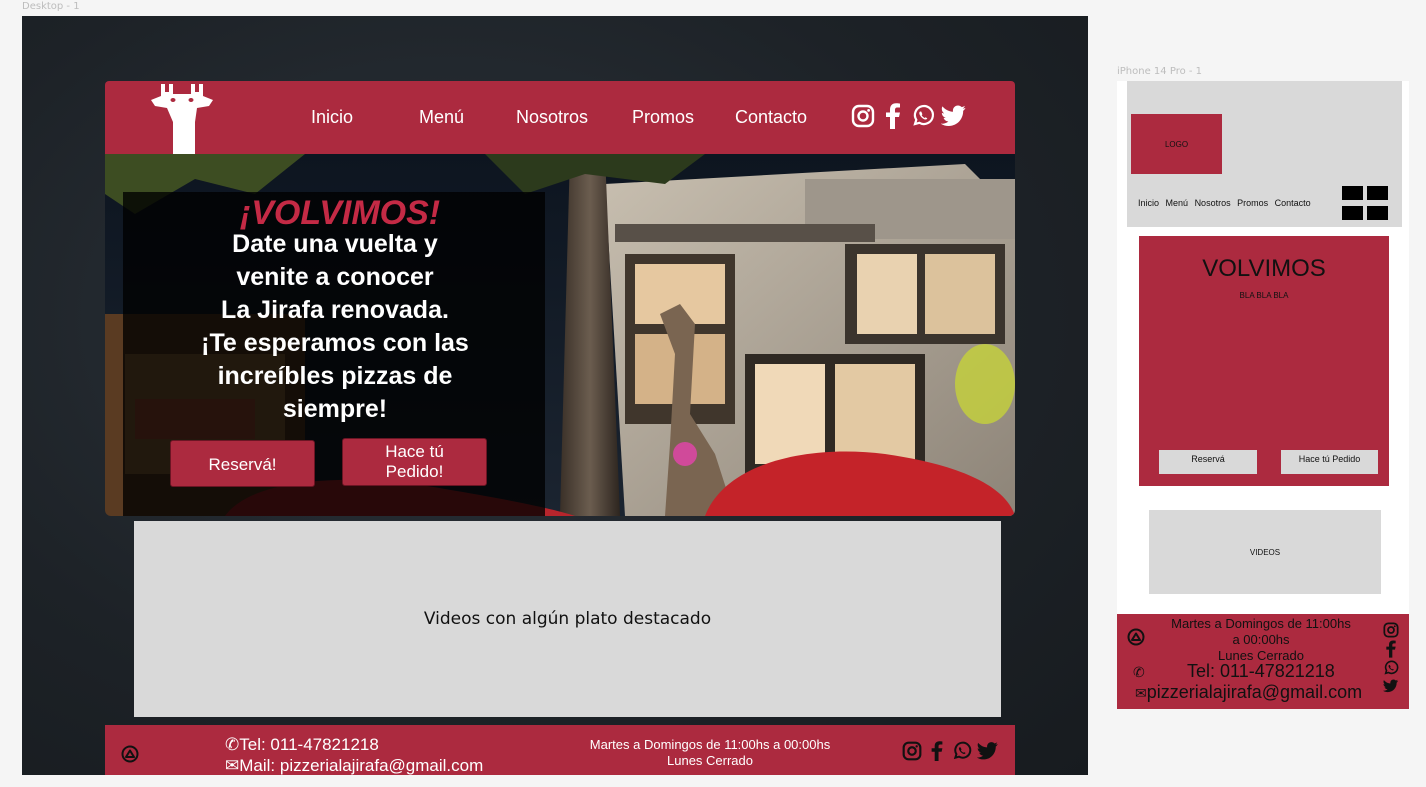  I want to click on footer-mail-row: ✉Mail: pizzerialajirafa@gmail.com, so click(354, 765).